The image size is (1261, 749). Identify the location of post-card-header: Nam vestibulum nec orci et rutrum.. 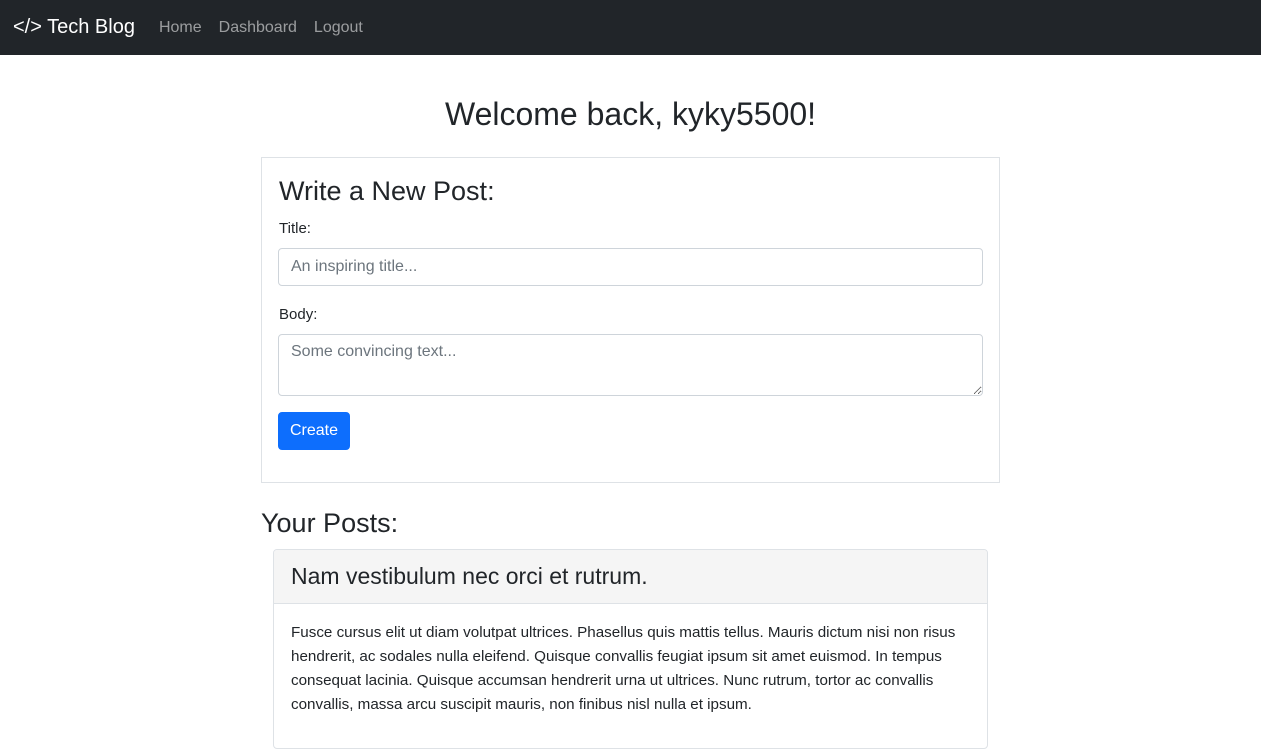
(630, 577).